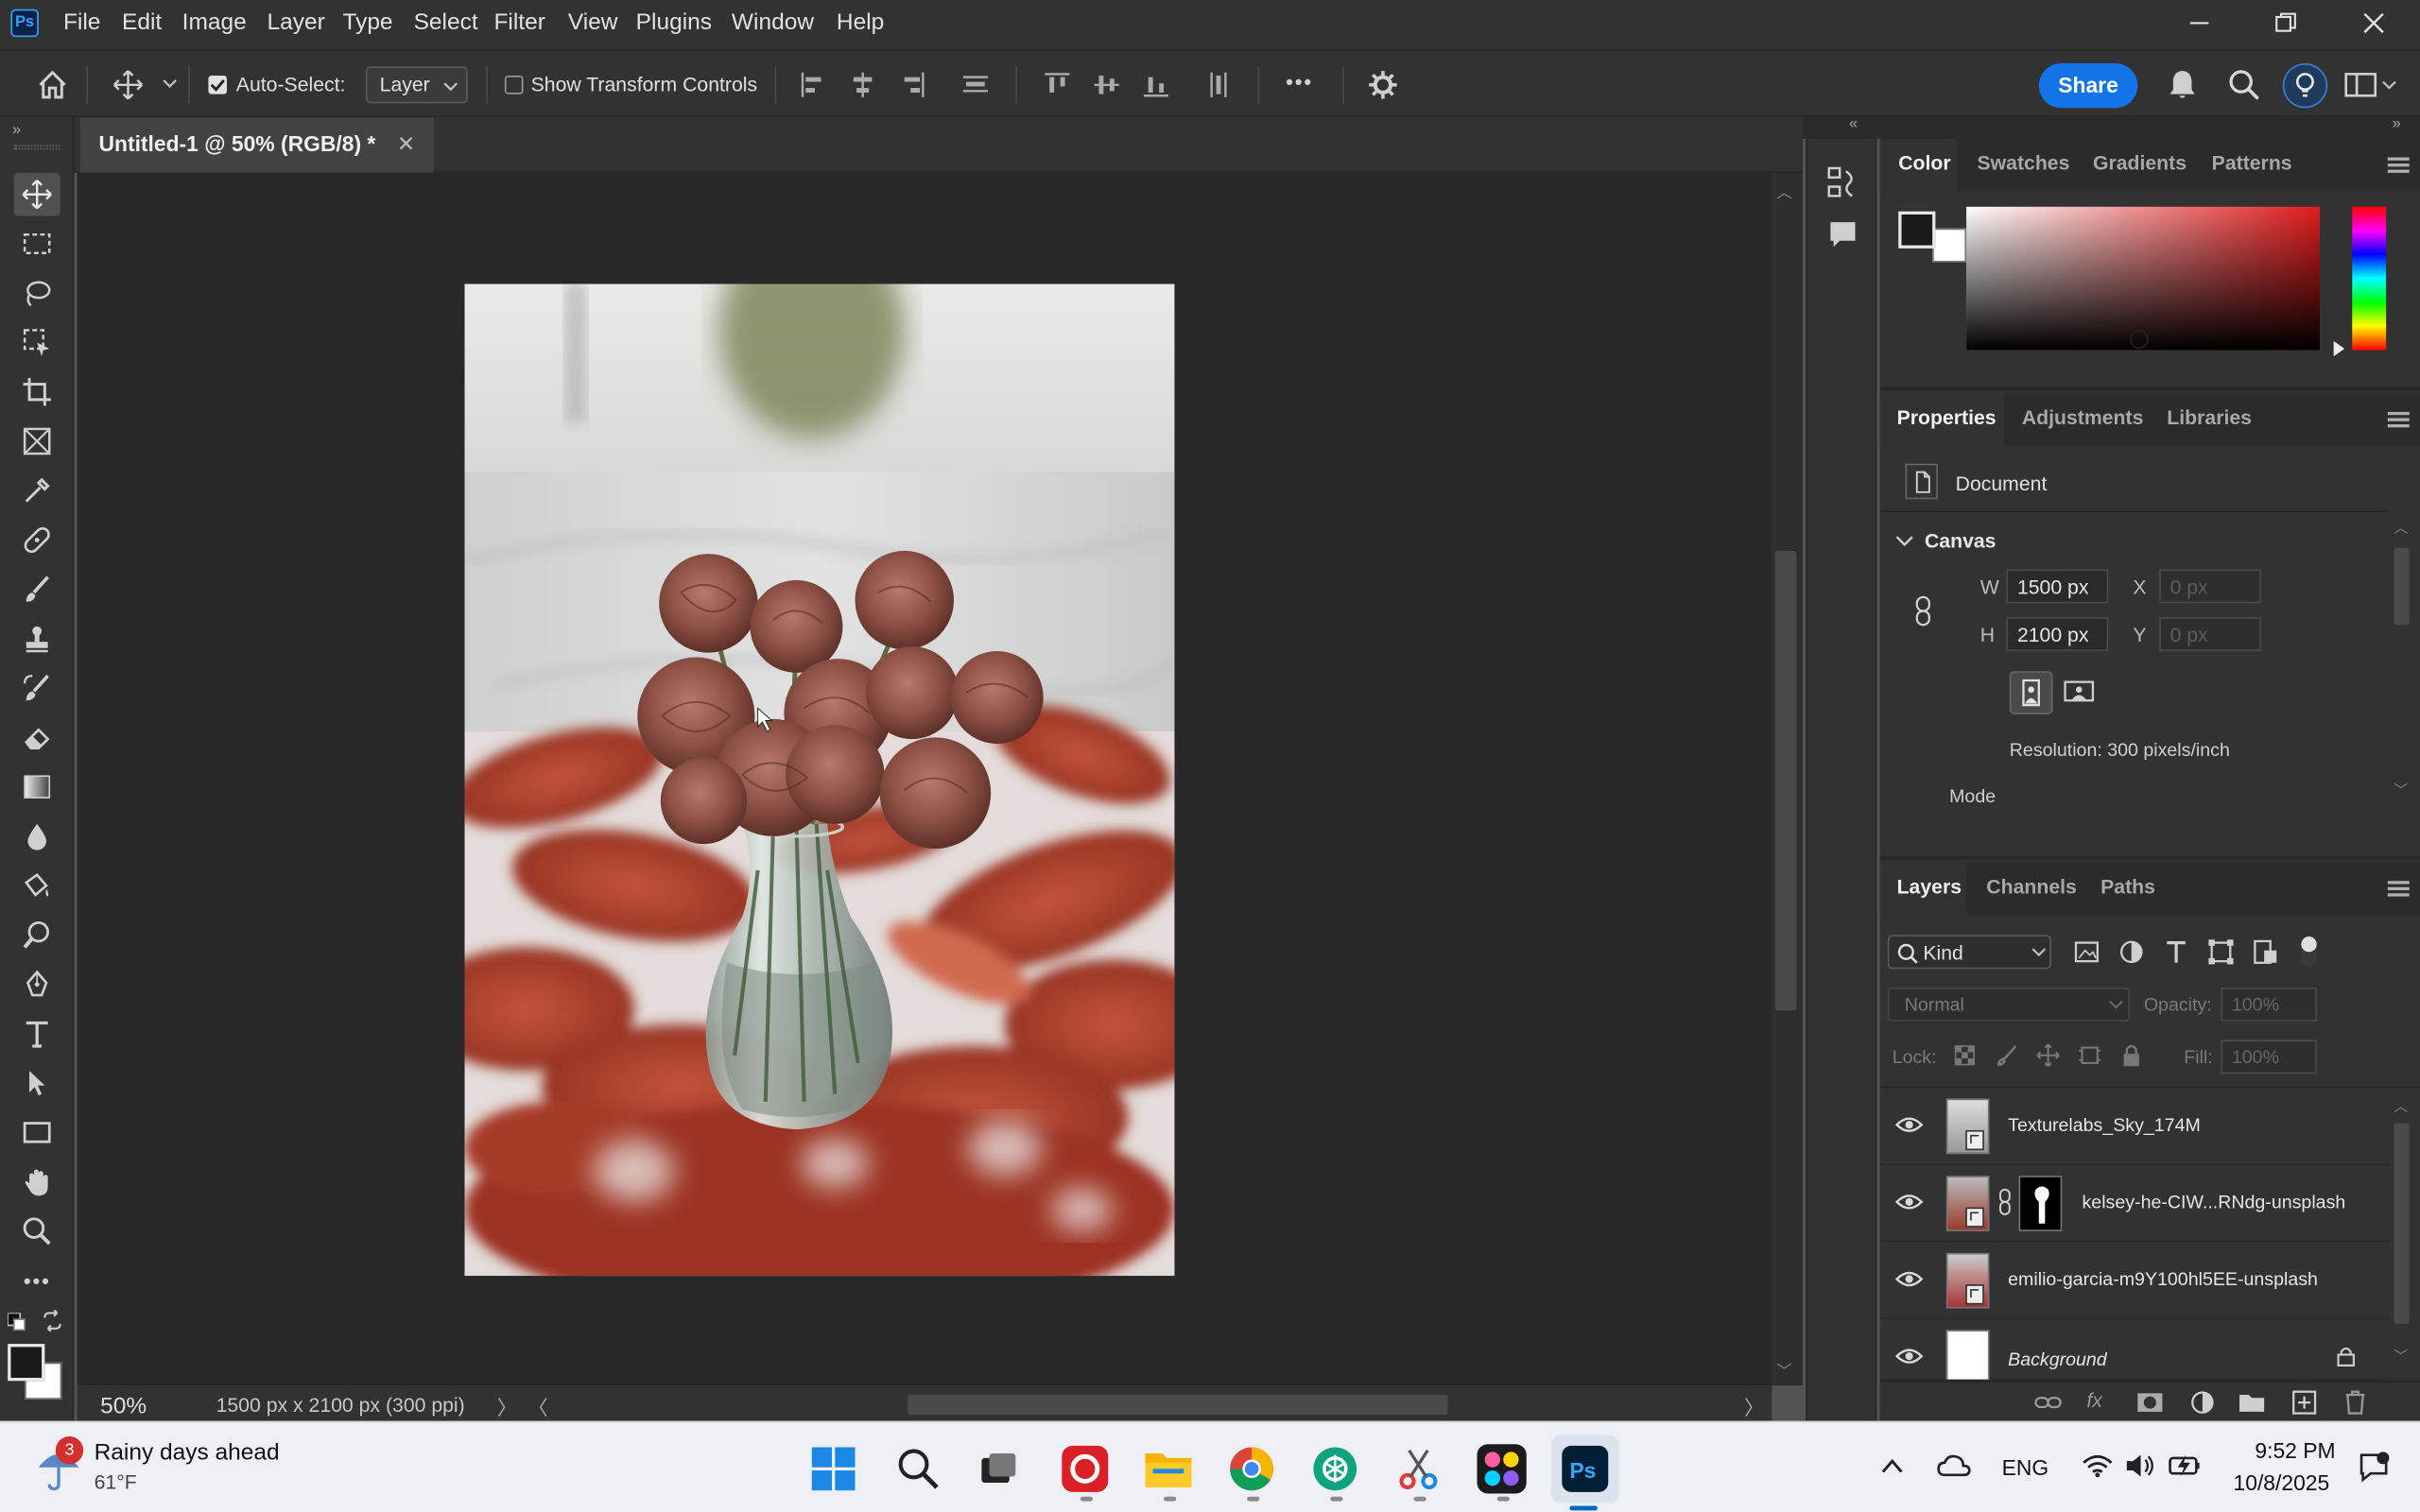 The width and height of the screenshot is (2420, 1512). What do you see at coordinates (1219, 84) in the screenshot?
I see `distribute-vertical-button` at bounding box center [1219, 84].